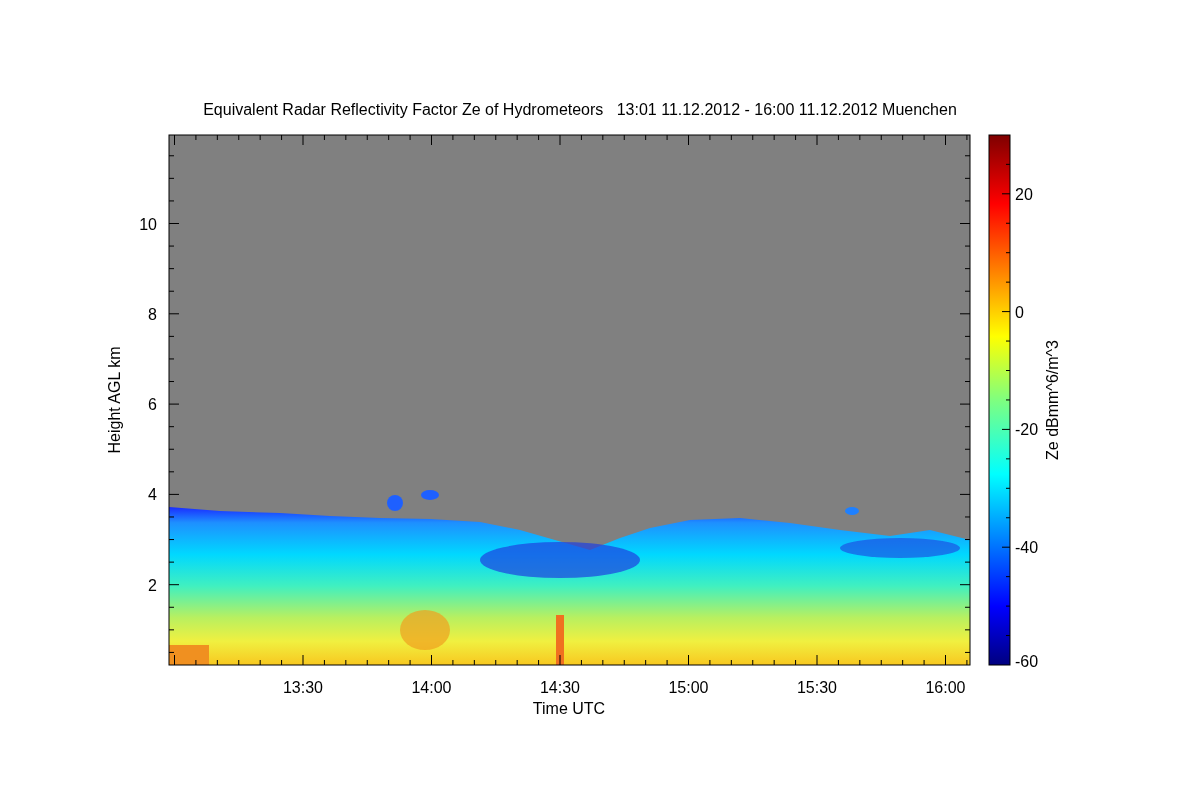 This screenshot has width=1200, height=800. Describe the element at coordinates (688, 687) in the screenshot. I see `x-tick-label: 15:00` at that location.